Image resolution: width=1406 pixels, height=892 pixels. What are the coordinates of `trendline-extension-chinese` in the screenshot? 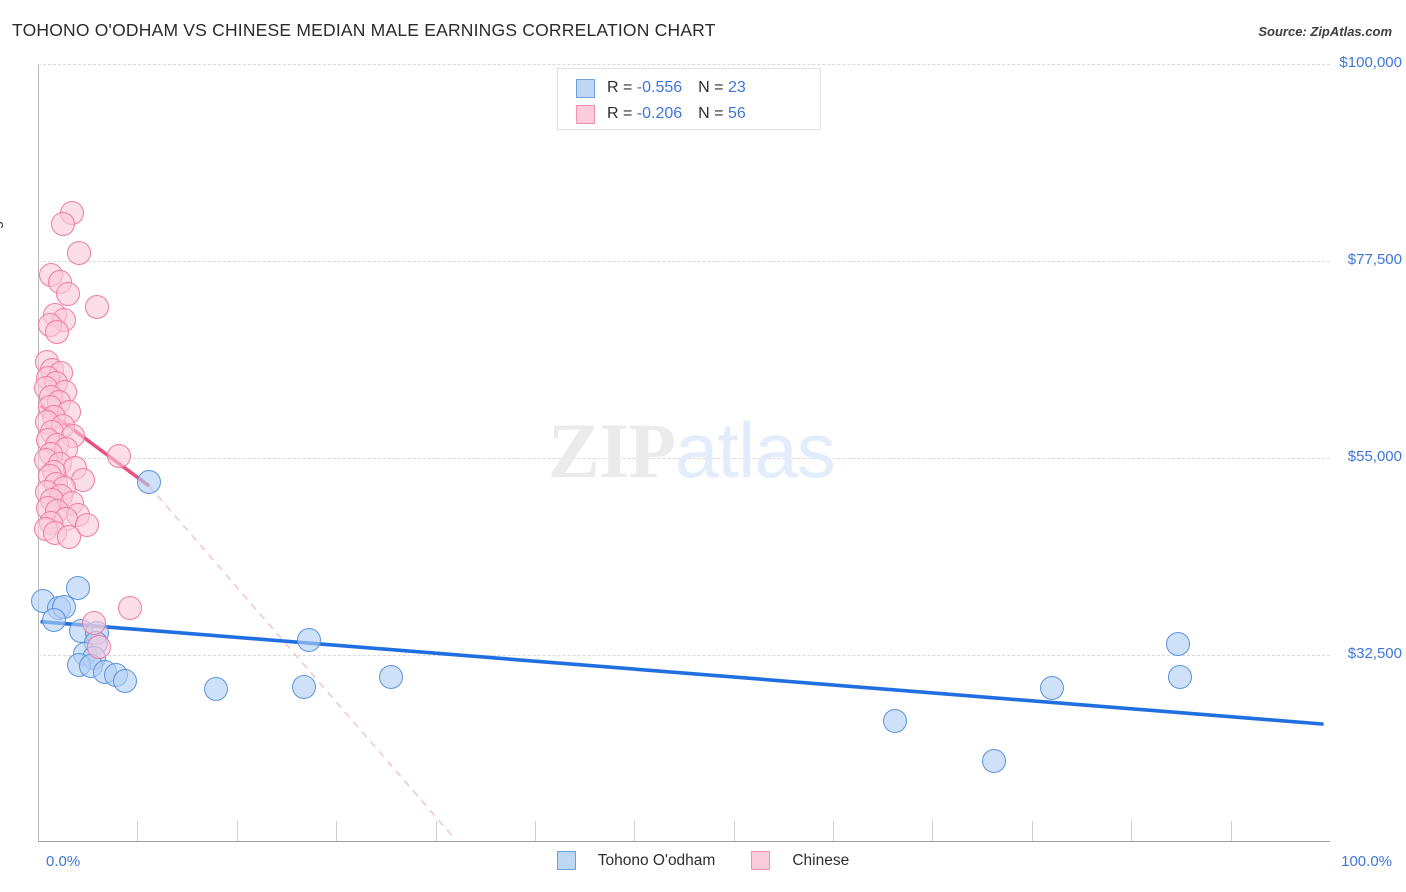 It's located at (301, 662).